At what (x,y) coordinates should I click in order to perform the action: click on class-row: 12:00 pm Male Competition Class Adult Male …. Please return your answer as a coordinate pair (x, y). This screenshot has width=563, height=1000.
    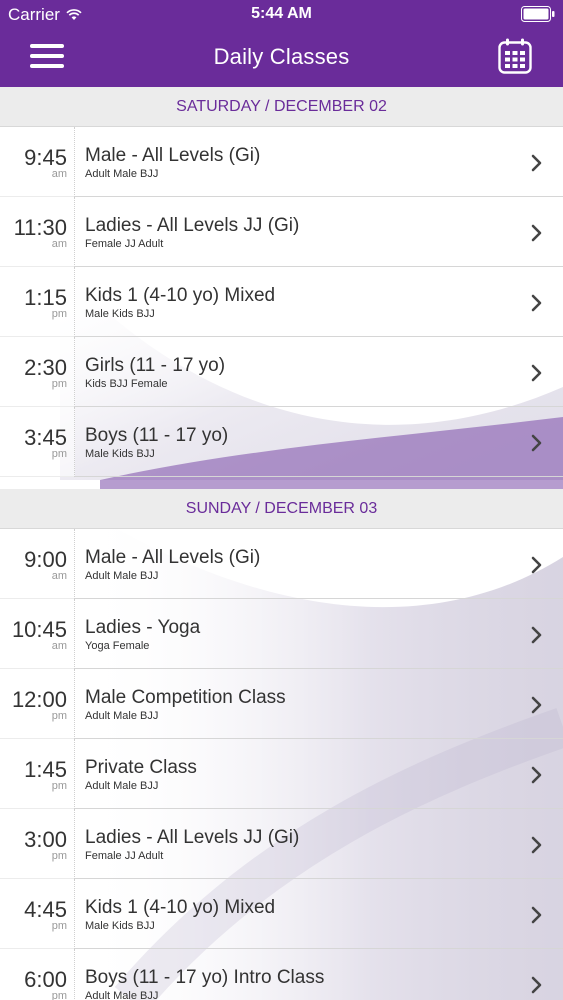
    Looking at the image, I should click on (281, 704).